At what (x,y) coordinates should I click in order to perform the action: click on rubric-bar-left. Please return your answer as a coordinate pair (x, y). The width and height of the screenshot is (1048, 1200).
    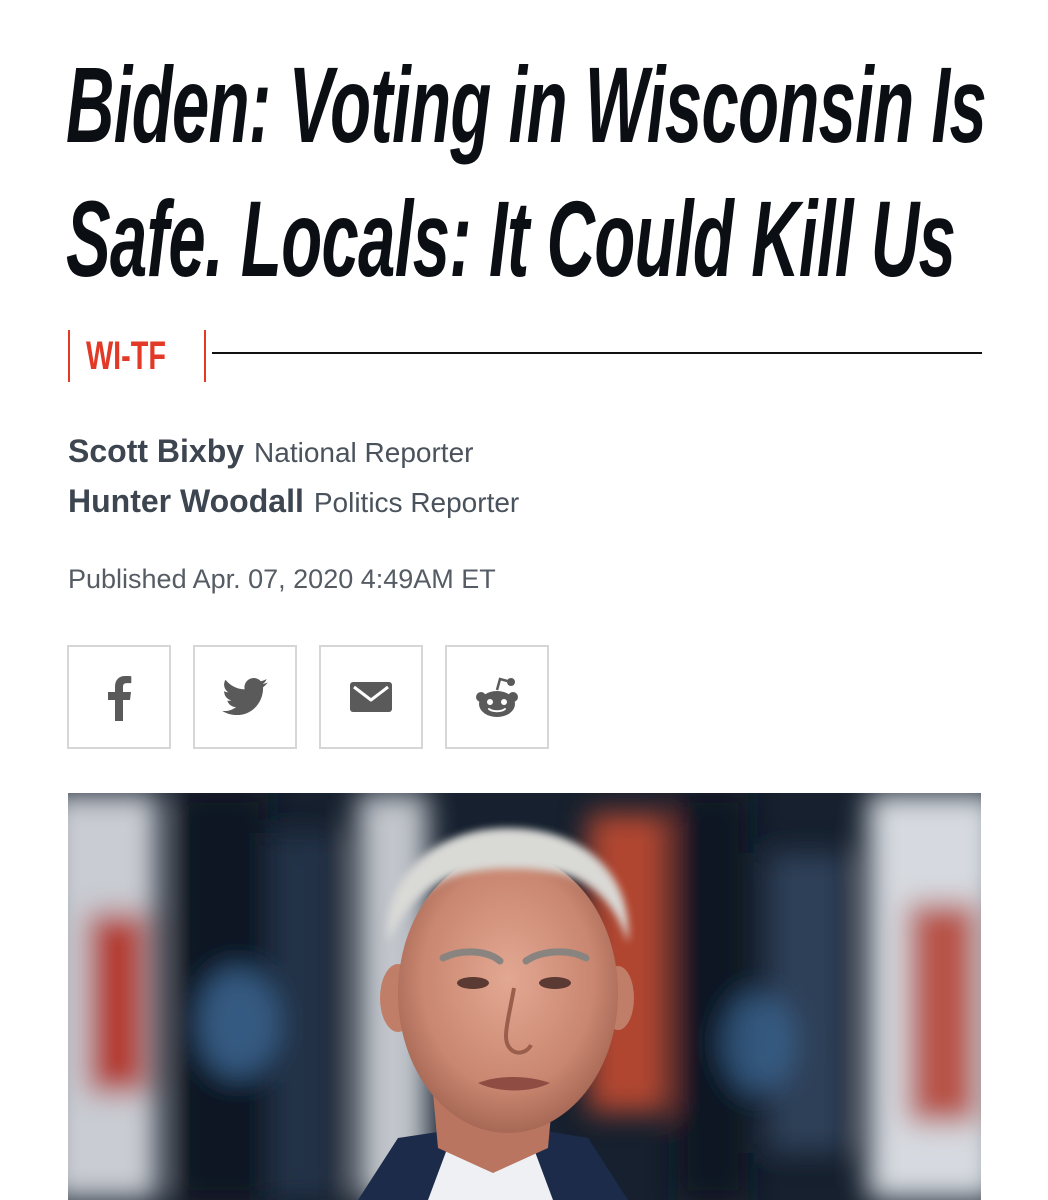
    Looking at the image, I should click on (69, 356).